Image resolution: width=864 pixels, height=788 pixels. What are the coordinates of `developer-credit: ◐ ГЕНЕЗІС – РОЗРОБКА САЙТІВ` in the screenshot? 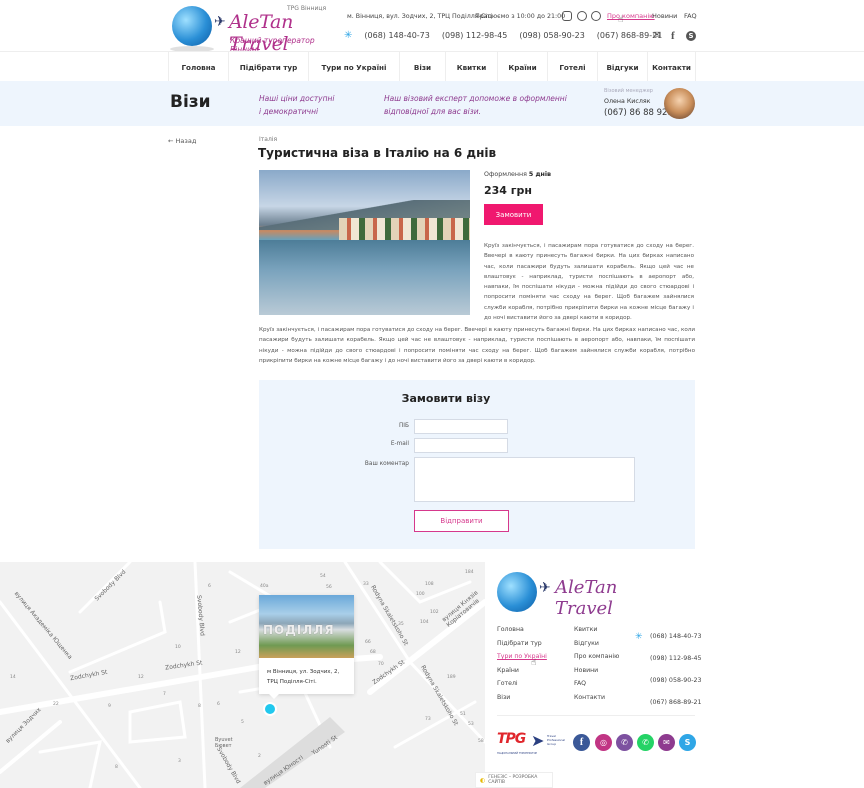 It's located at (514, 780).